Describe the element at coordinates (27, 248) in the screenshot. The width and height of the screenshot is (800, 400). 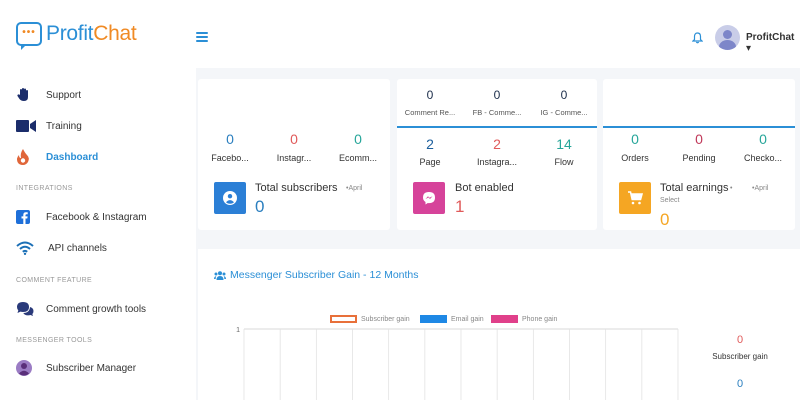
I see `wifi-icon` at that location.